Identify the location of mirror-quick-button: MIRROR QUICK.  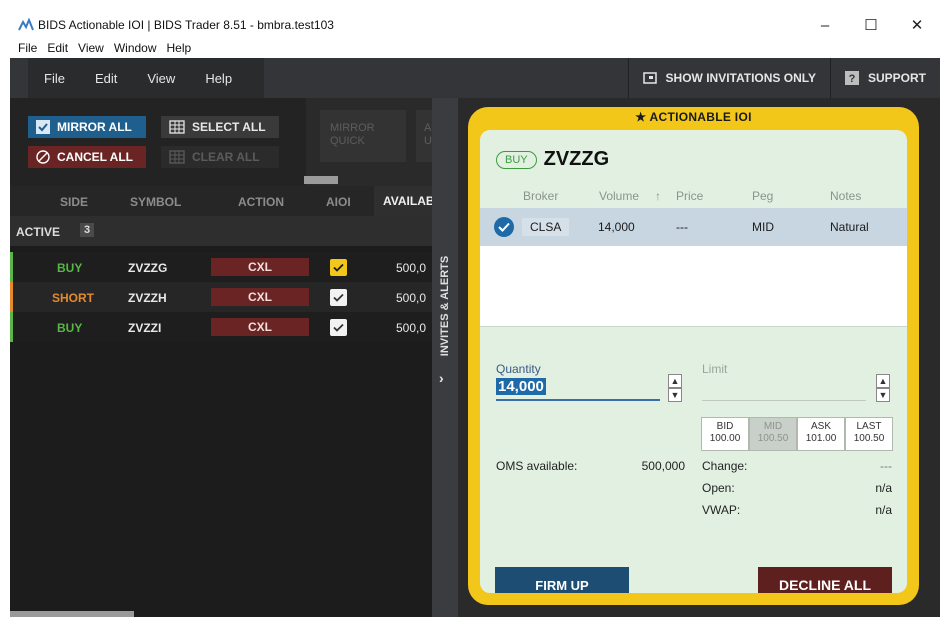
(363, 136).